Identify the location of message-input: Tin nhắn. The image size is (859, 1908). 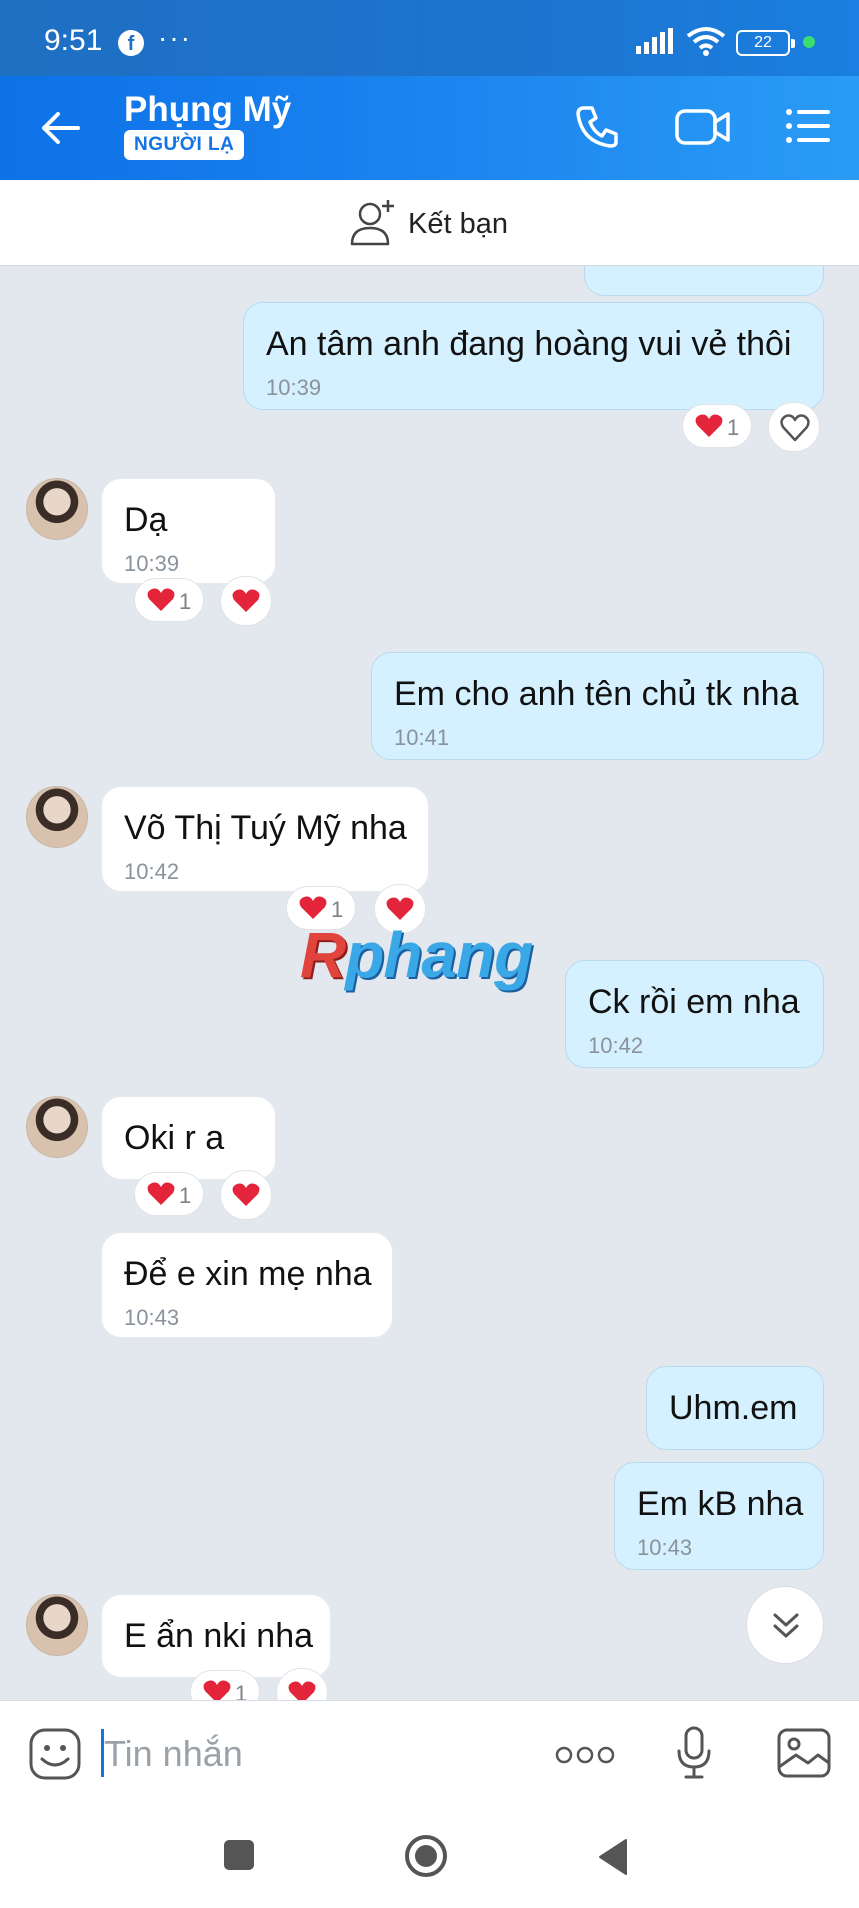
(173, 1754).